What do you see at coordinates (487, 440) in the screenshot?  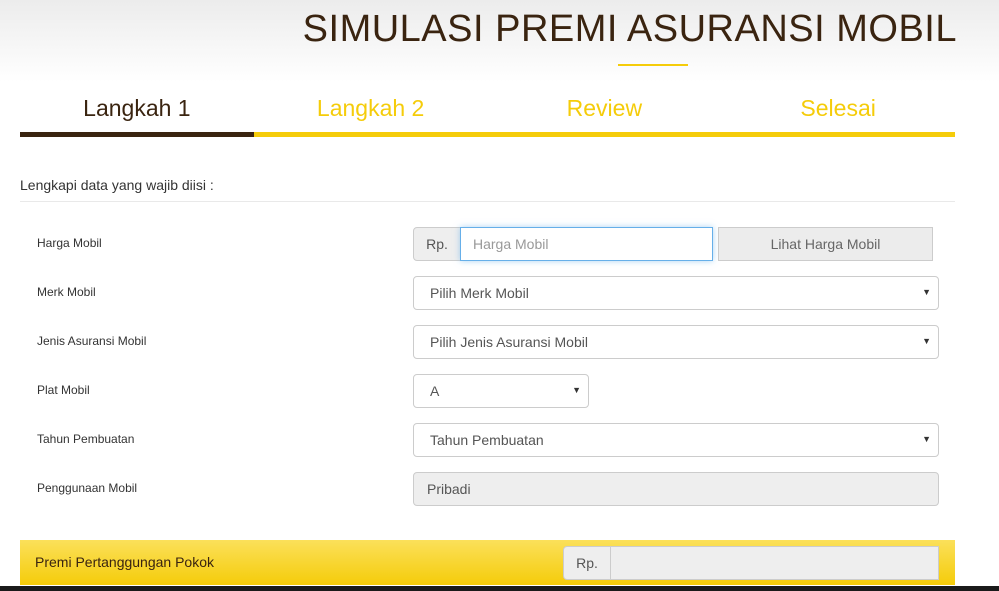 I see `tahun-pembuatan-value: Tahun Pembuatan` at bounding box center [487, 440].